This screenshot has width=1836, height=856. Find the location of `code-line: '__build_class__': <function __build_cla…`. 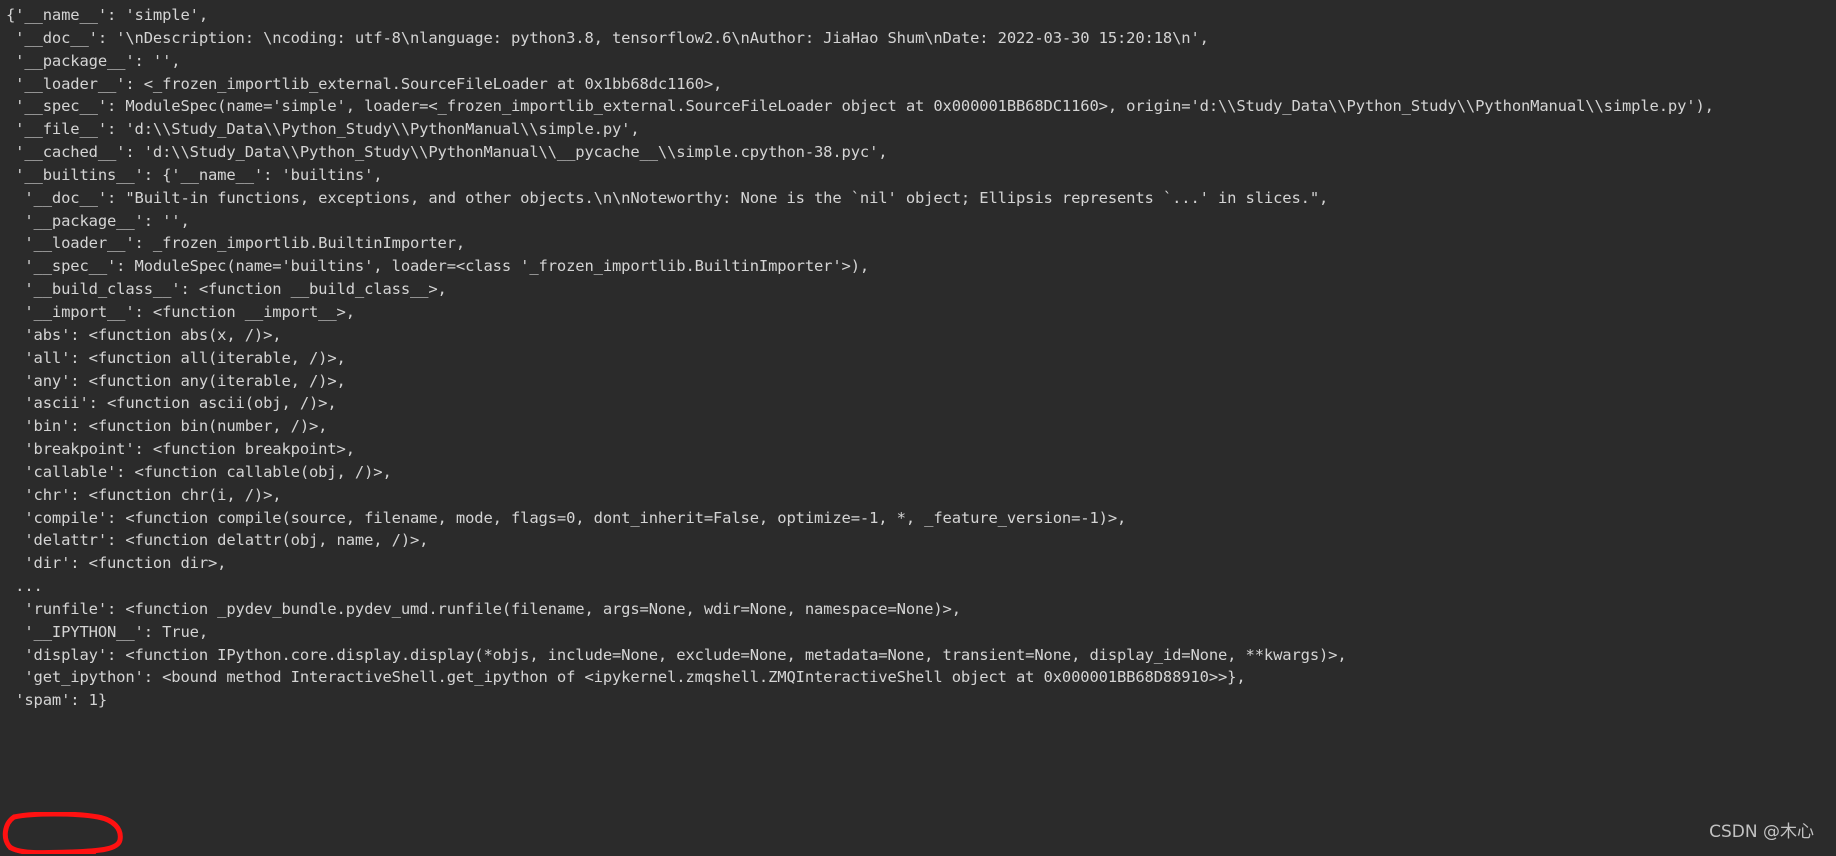

code-line: '__build_class__': <function __build_cla… is located at coordinates (226, 289).